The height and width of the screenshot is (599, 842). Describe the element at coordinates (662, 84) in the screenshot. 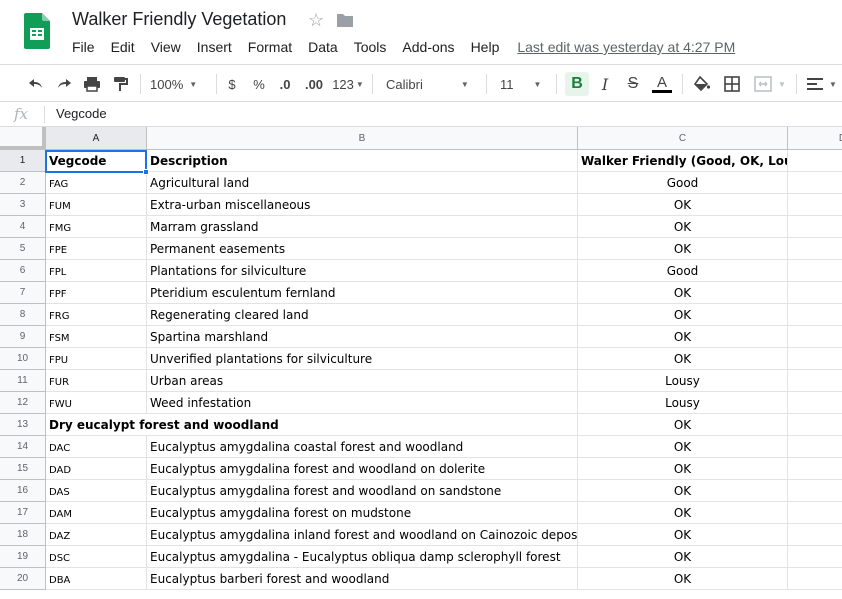

I see `text-color-button: A` at that location.